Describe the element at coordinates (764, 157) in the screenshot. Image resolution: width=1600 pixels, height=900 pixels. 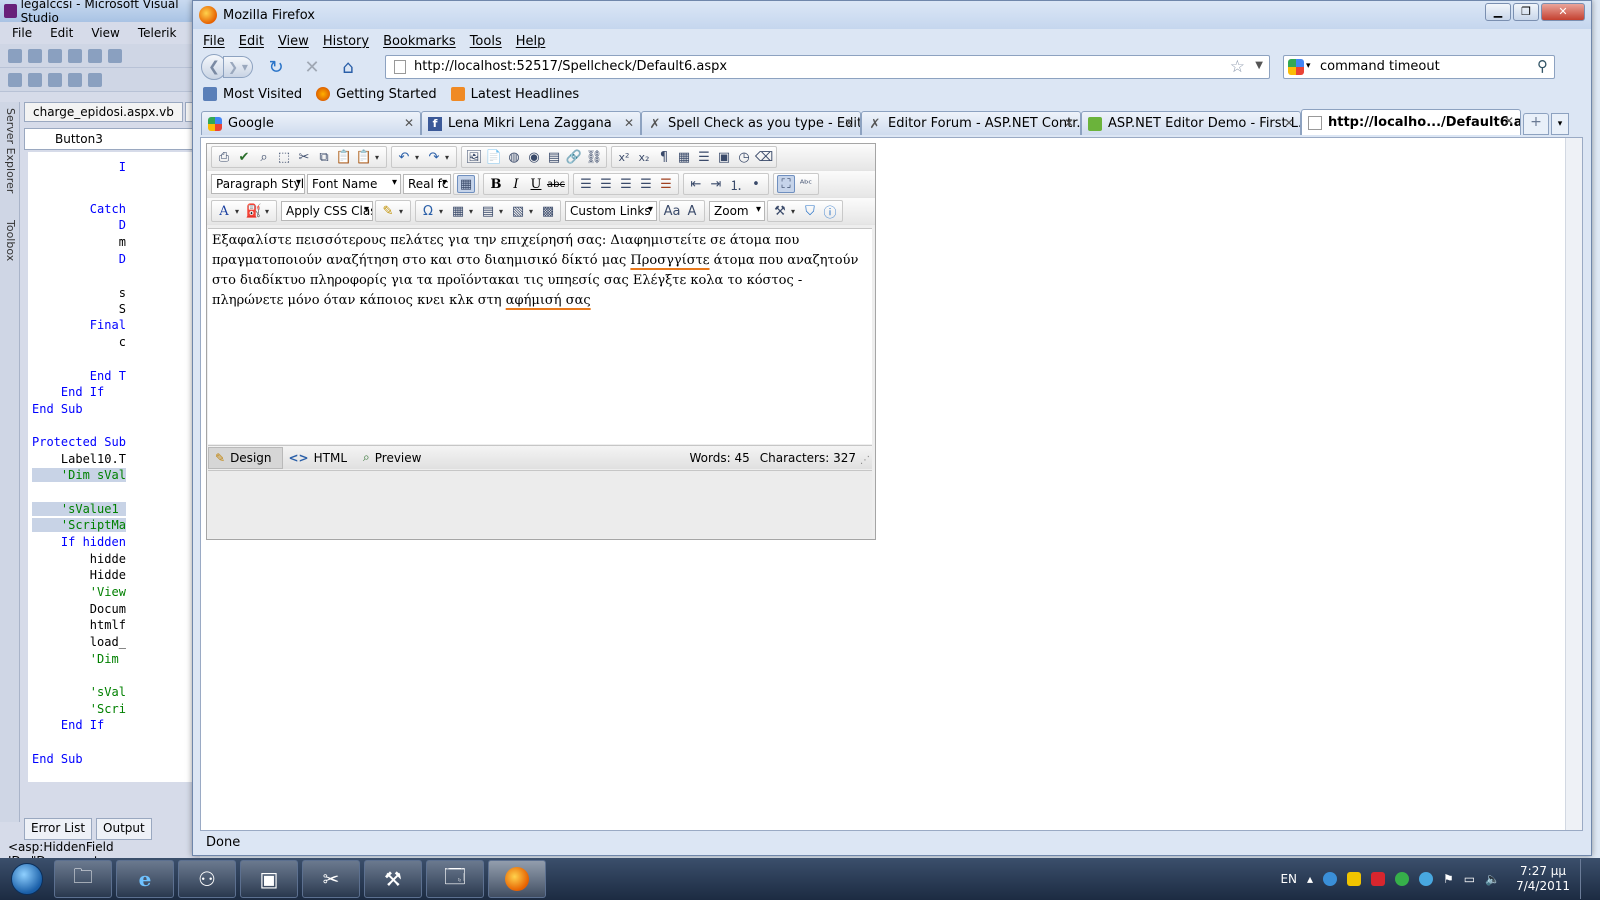
I see `format-stripper-icon: ⌫` at that location.